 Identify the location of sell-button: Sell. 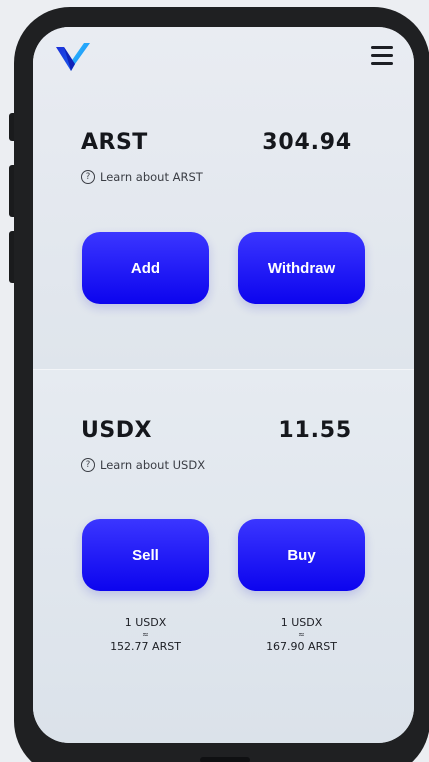
(145, 555).